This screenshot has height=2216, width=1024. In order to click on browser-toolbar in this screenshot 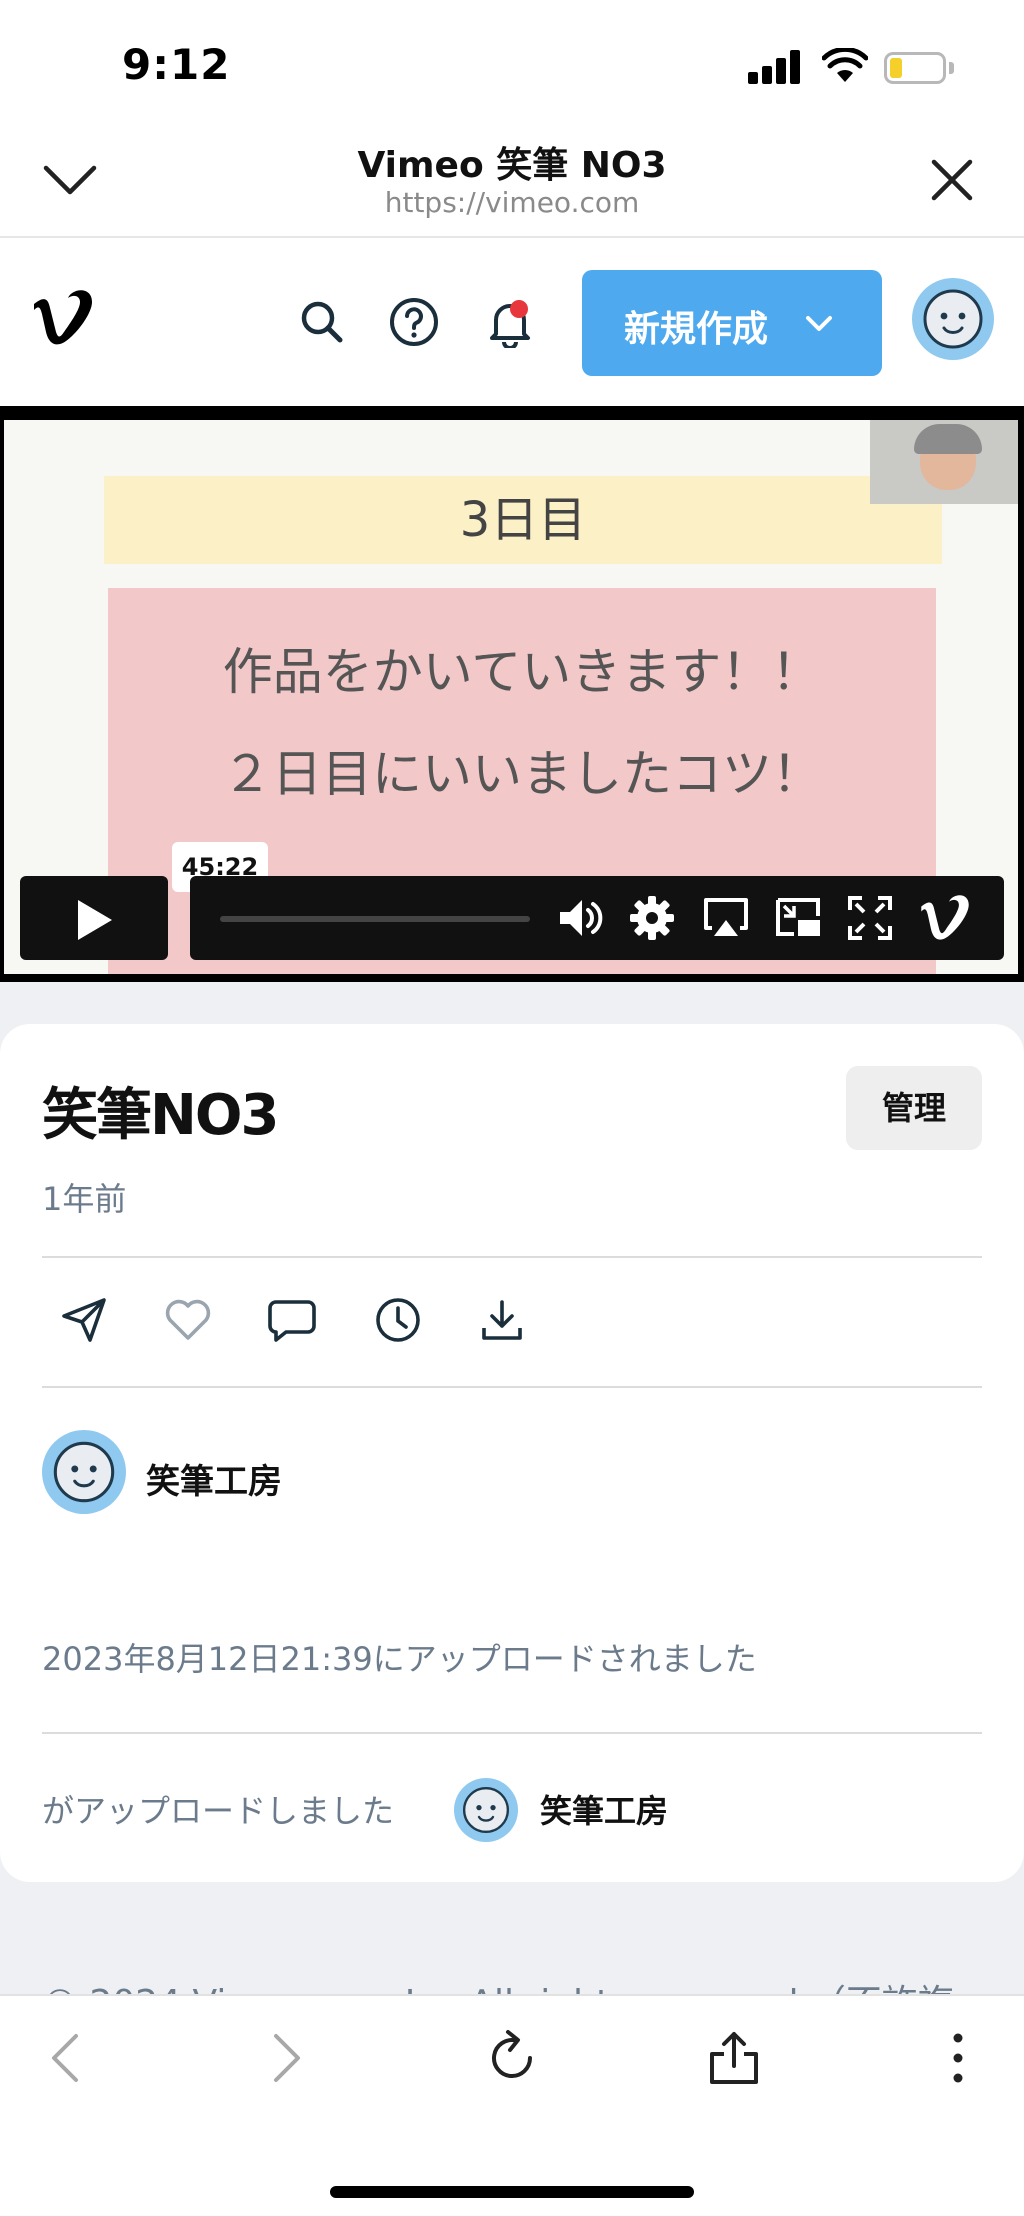, I will do `click(512, 2105)`.